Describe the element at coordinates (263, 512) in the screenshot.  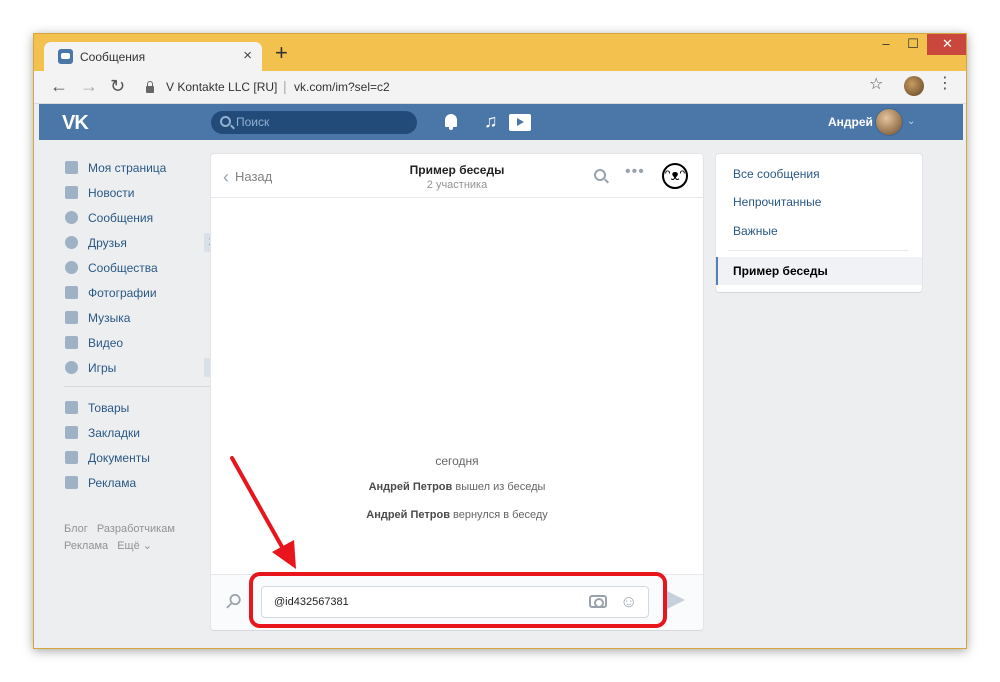
I see `red-arrow-annotation` at that location.